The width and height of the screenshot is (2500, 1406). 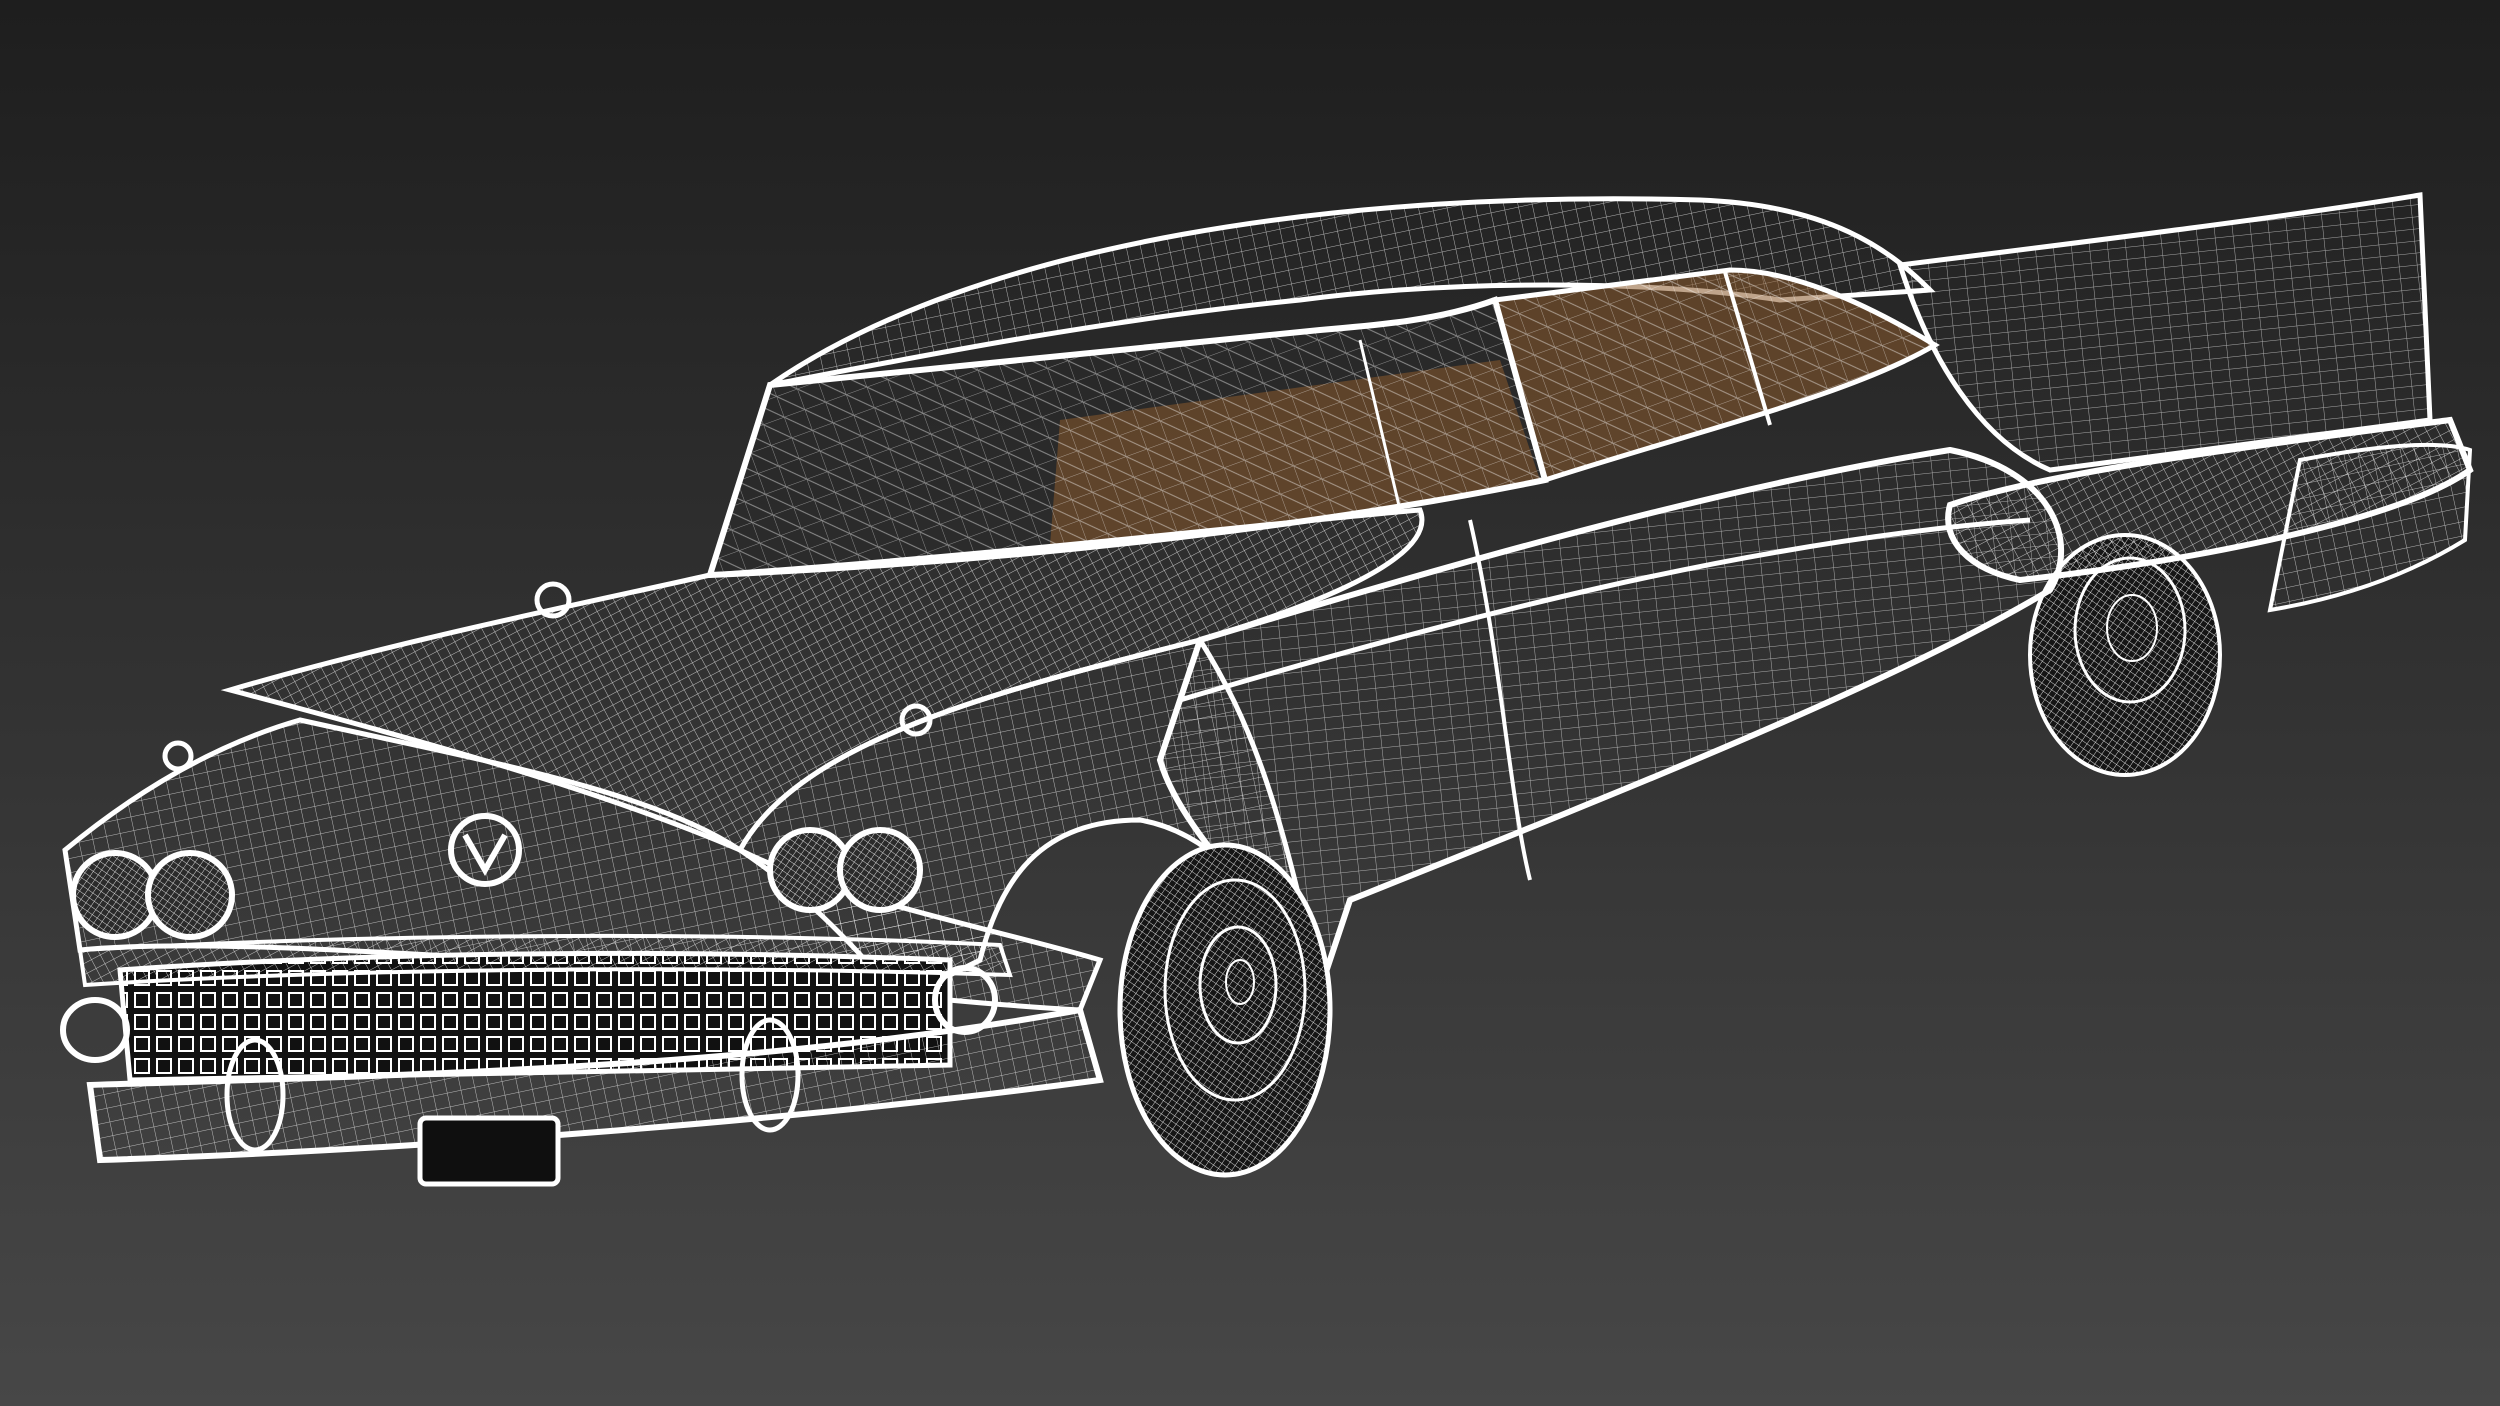 What do you see at coordinates (1225, 1010) in the screenshot?
I see `front-wheel` at bounding box center [1225, 1010].